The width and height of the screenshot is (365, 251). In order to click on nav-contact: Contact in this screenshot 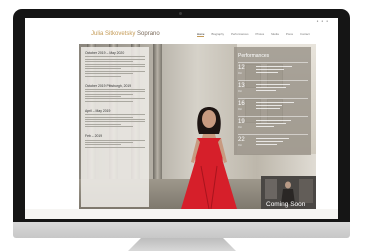, I will do `click(305, 34)`.